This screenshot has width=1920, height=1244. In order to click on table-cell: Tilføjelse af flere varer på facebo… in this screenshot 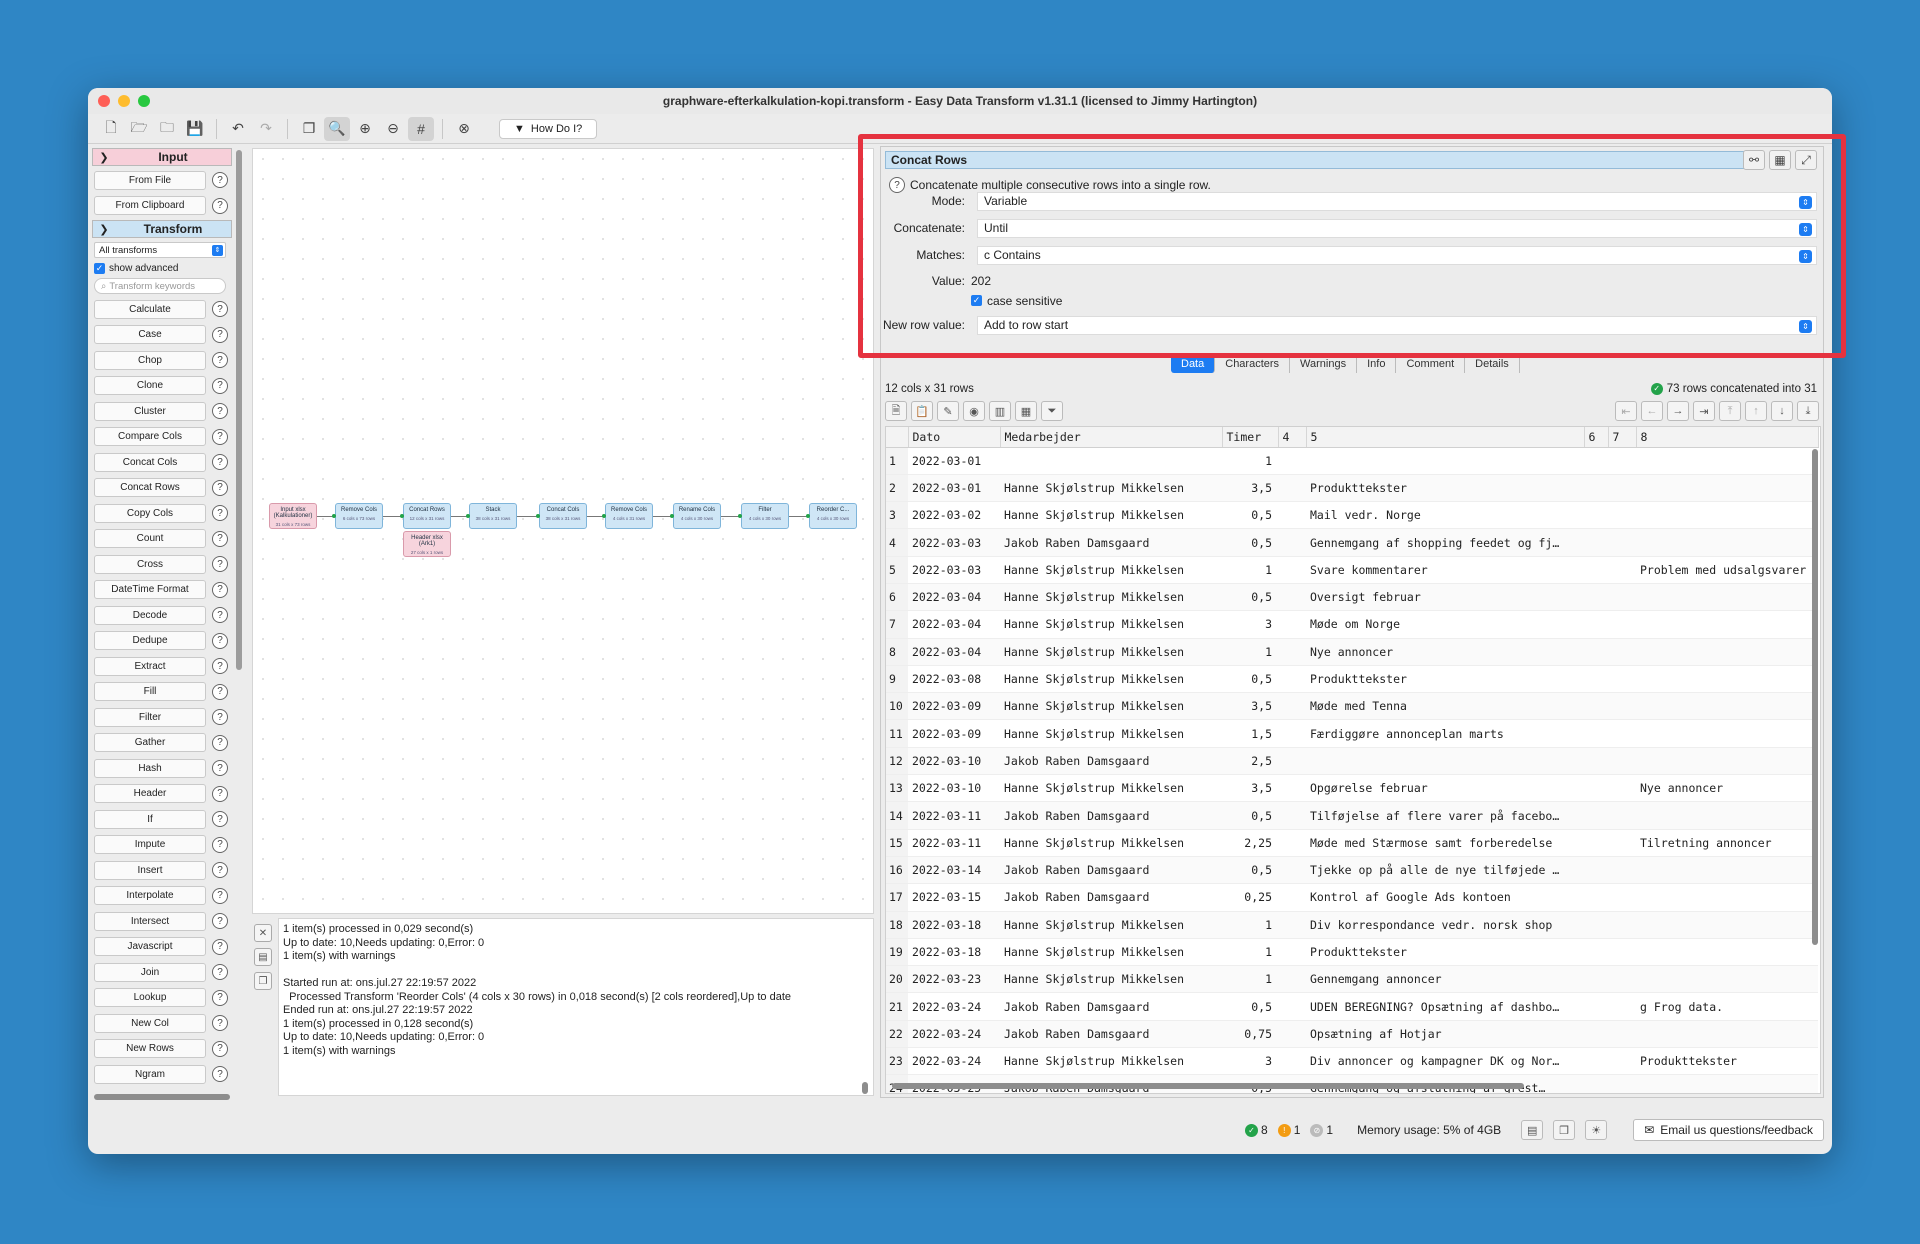, I will do `click(1445, 815)`.